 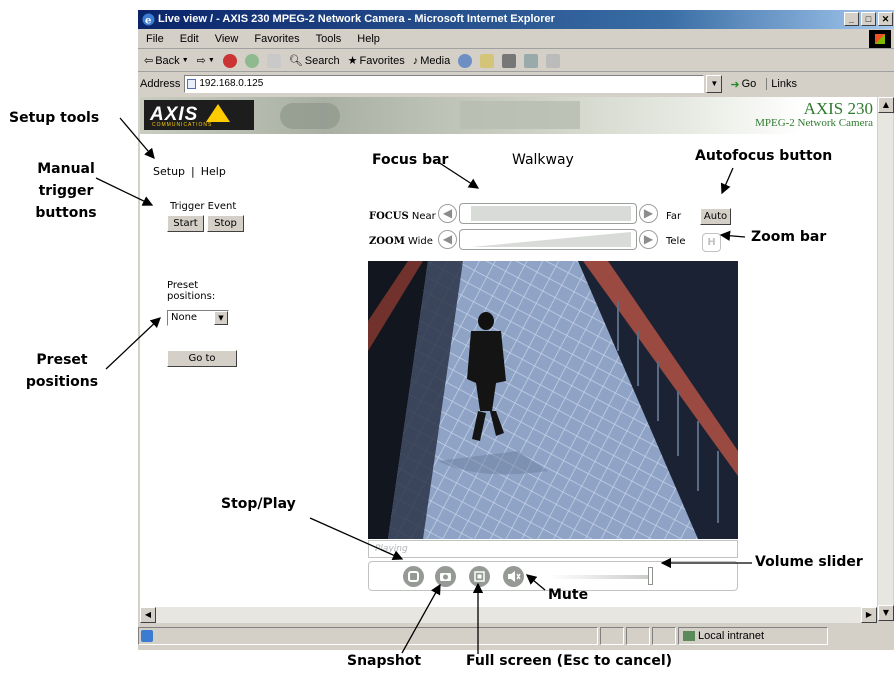 I want to click on focus-far-arrow-icon: ▶, so click(x=648, y=213).